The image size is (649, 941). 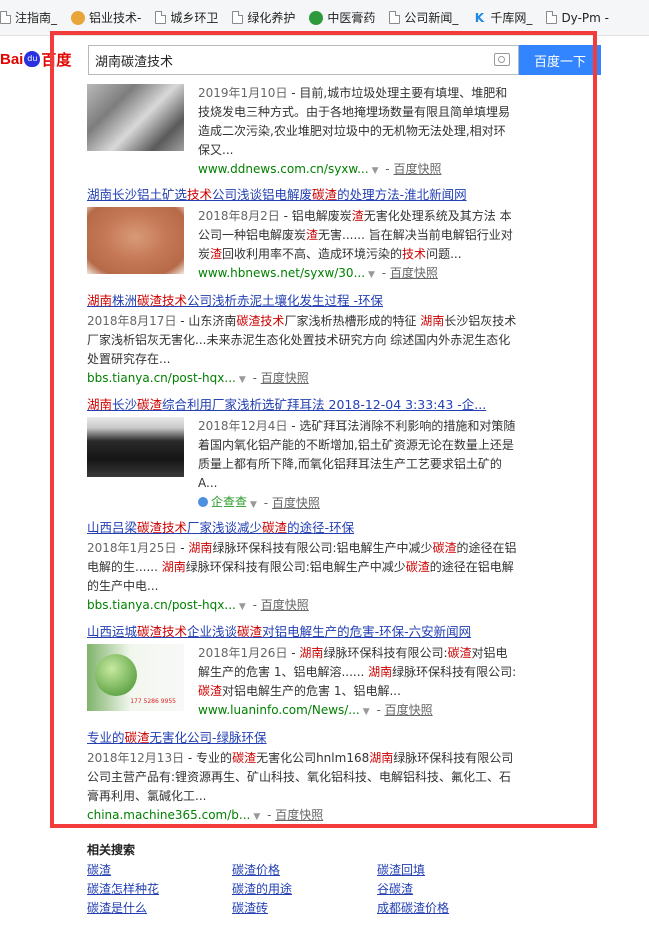 I want to click on related-searches-title: 相关搜索, so click(x=111, y=850).